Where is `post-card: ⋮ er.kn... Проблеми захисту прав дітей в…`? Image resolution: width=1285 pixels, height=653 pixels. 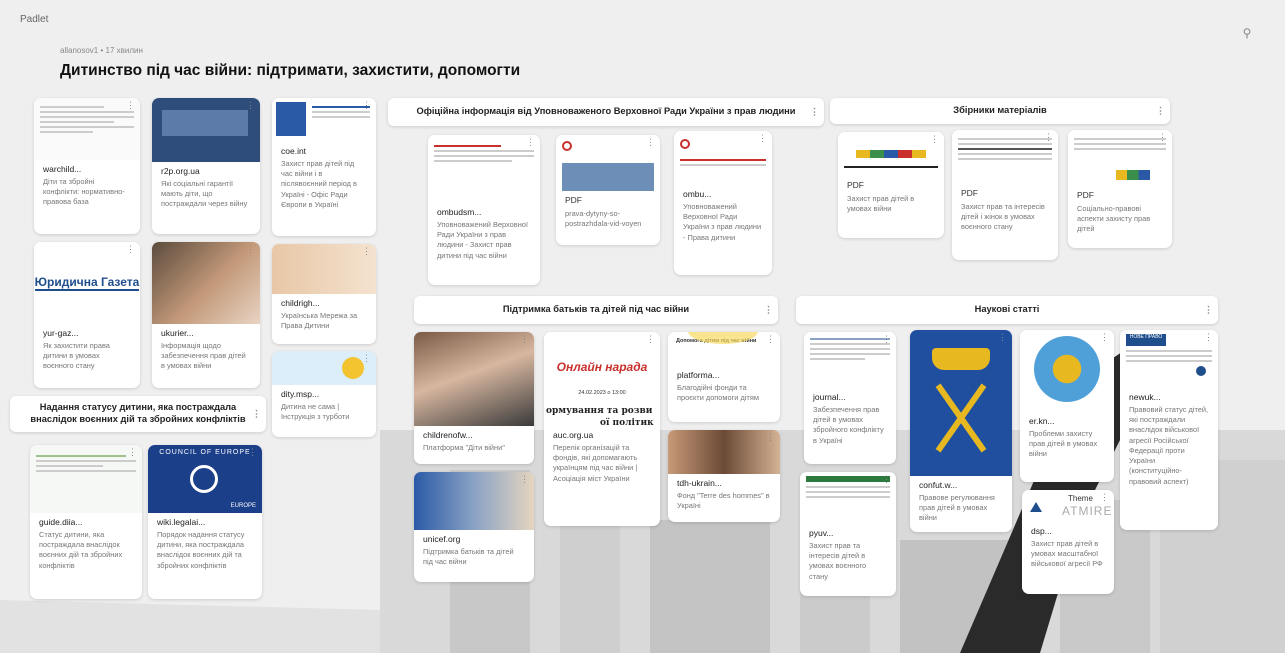 post-card: ⋮ er.kn... Проблеми захисту прав дітей в… is located at coordinates (1067, 406).